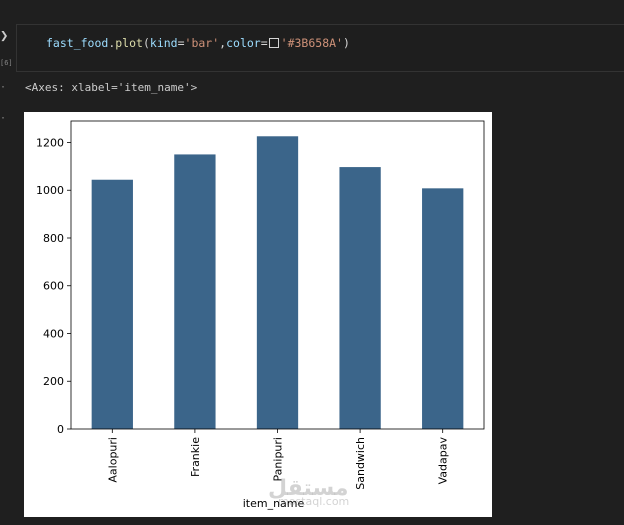 This screenshot has height=525, width=624. Describe the element at coordinates (277, 282) in the screenshot. I see `bar-panipuri` at that location.